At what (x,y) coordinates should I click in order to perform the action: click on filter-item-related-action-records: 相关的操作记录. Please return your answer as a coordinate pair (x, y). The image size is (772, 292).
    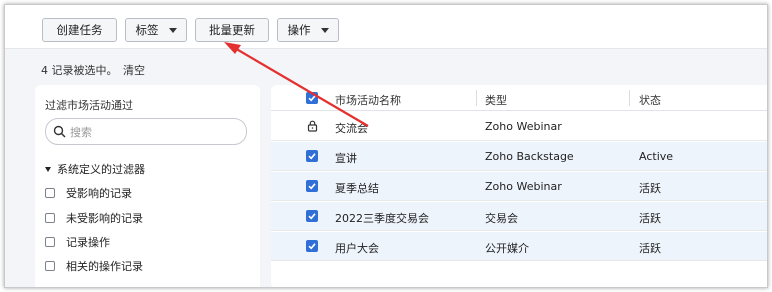
    Looking at the image, I should click on (94, 266).